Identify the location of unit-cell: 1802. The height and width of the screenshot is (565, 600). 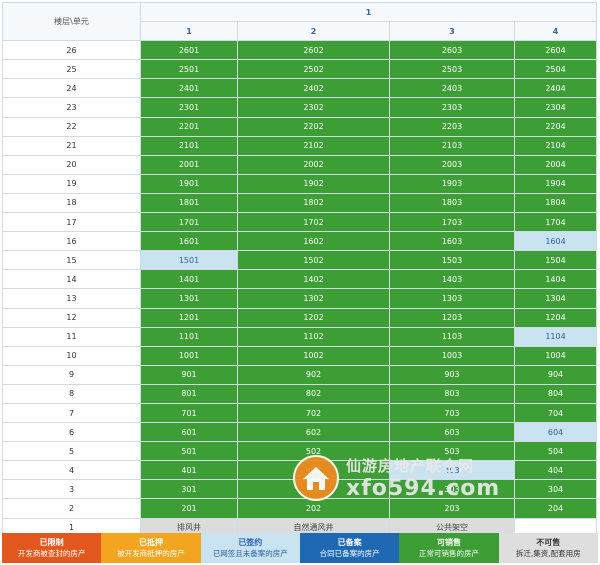
(313, 203).